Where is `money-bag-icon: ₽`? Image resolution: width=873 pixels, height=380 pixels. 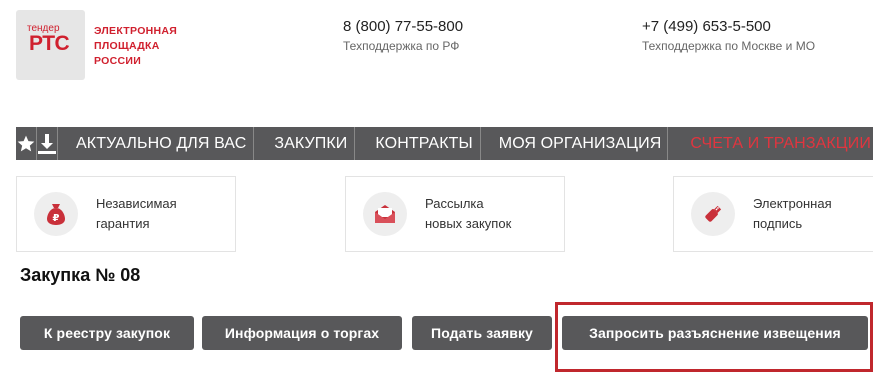
money-bag-icon: ₽ is located at coordinates (56, 214).